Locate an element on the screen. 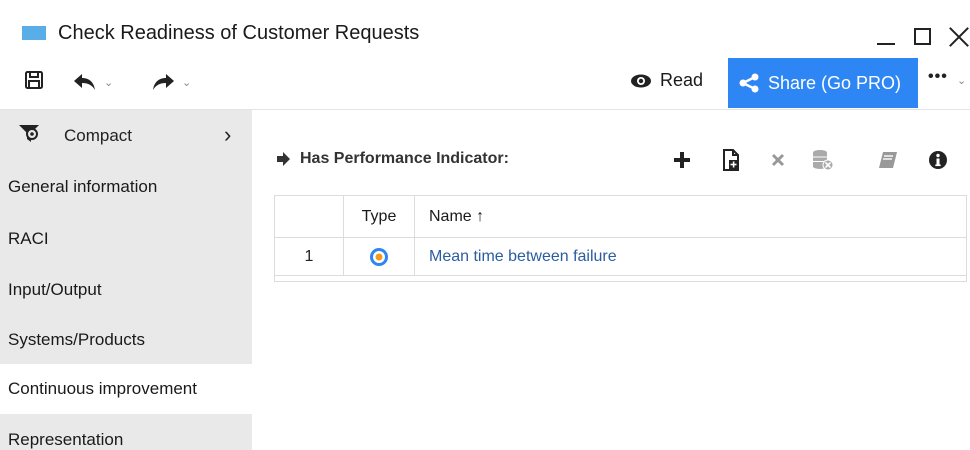 The image size is (970, 450). database-delete-icon is located at coordinates (823, 160).